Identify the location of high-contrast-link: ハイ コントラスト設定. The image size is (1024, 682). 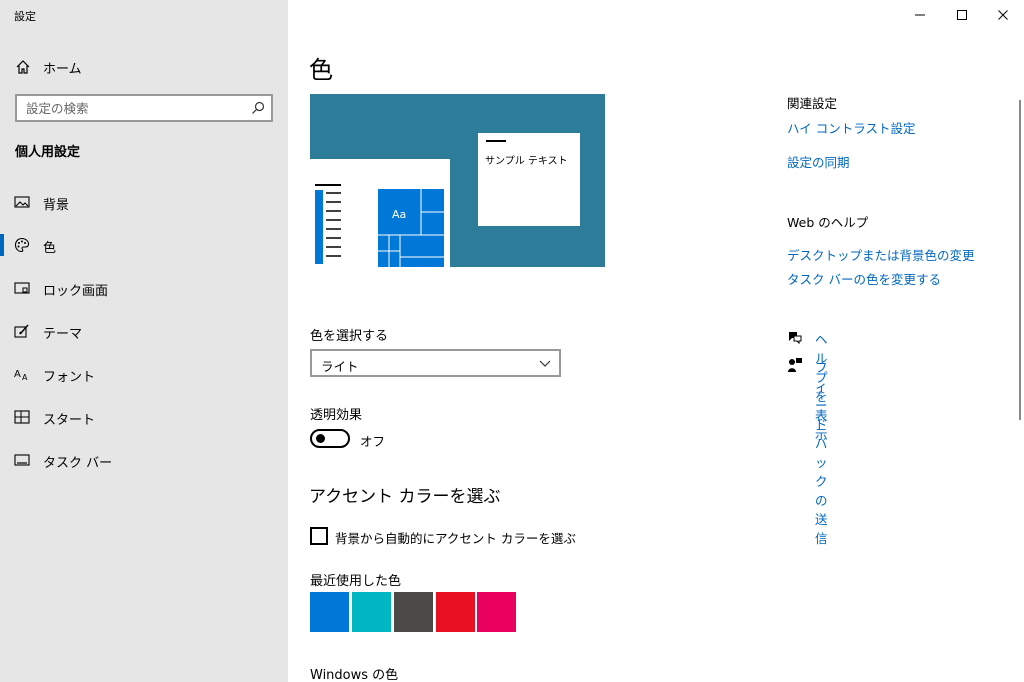
(851, 127).